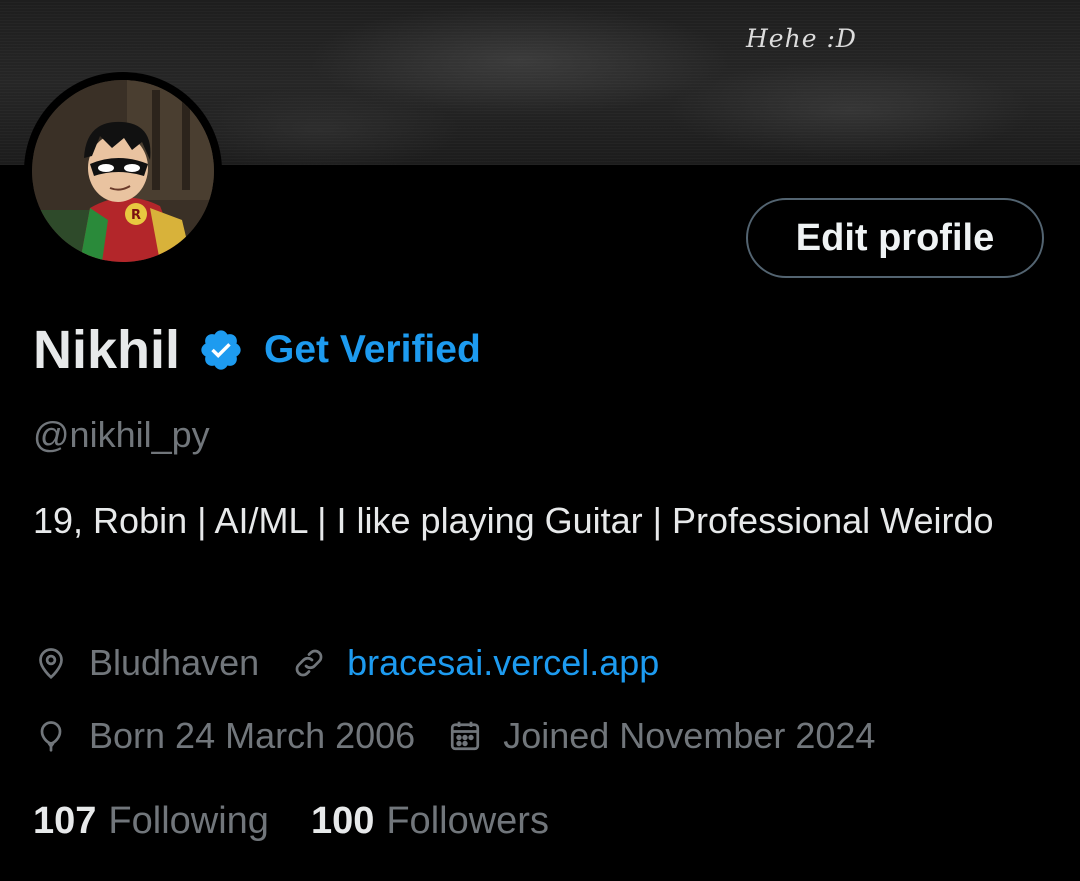 This screenshot has width=1080, height=881. I want to click on balloon-icon, so click(51, 736).